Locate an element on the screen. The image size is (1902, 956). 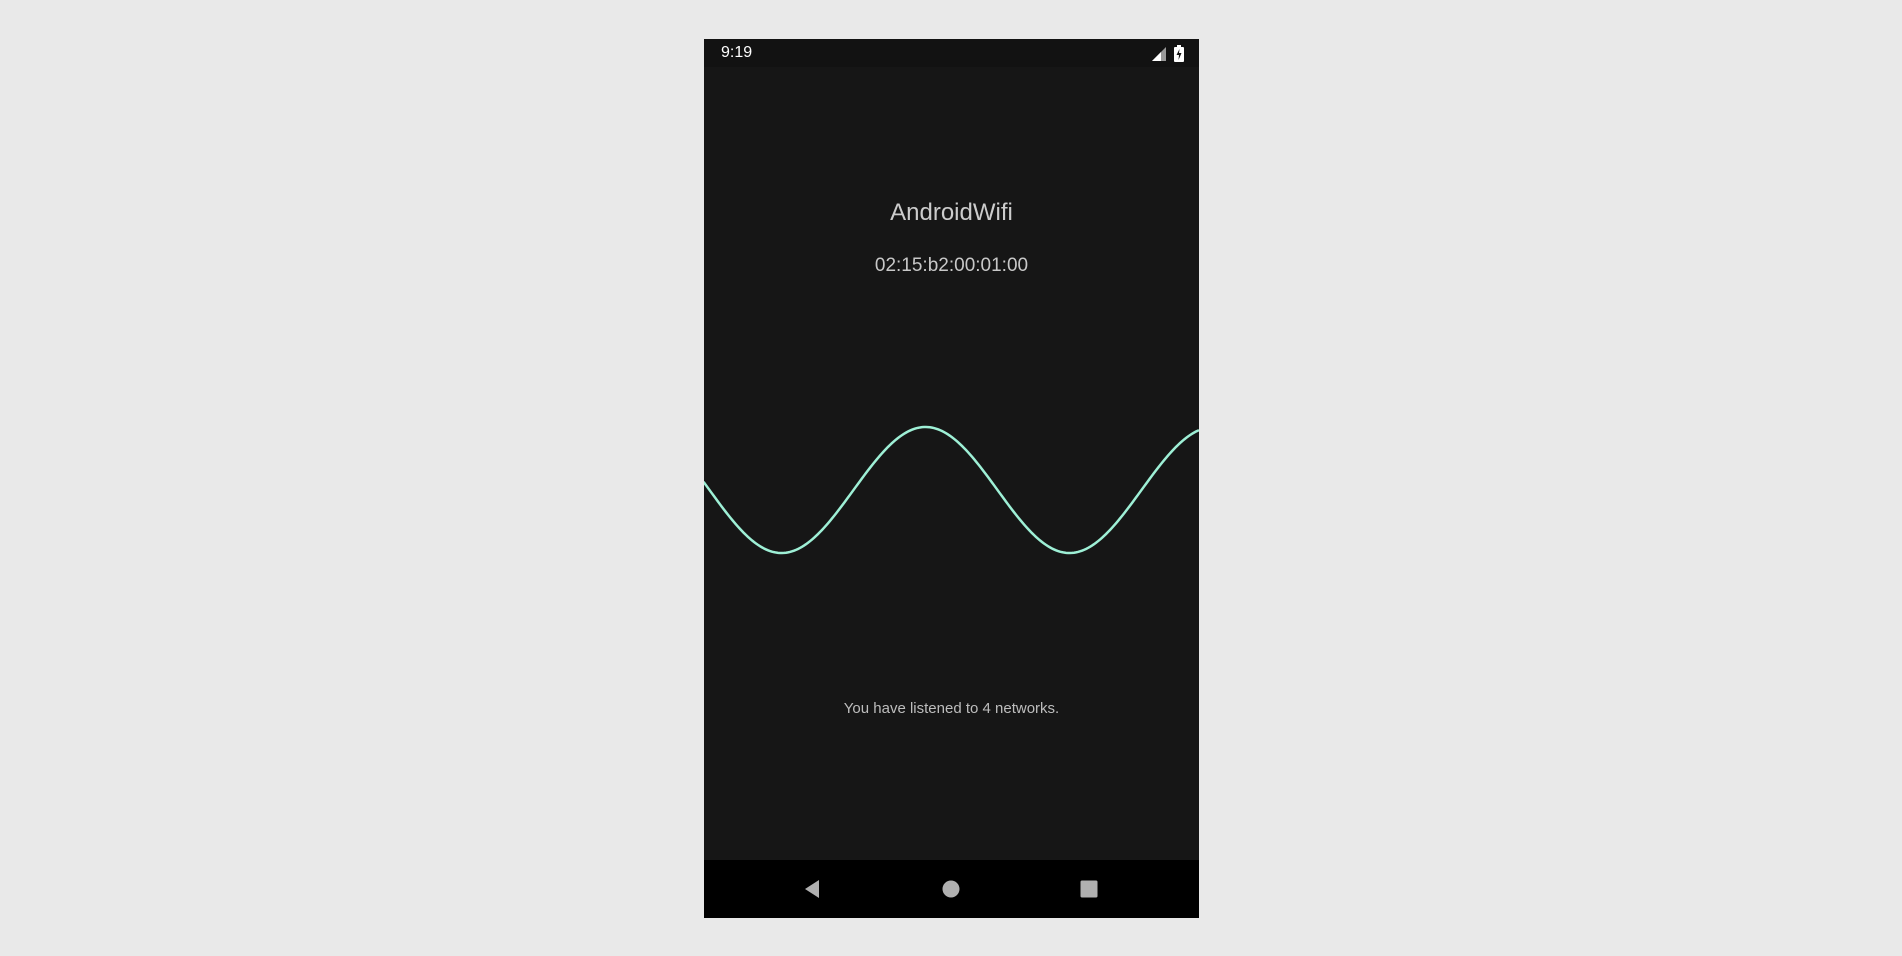
mac-address: 02:15:b2:00:01:00 is located at coordinates (951, 265).